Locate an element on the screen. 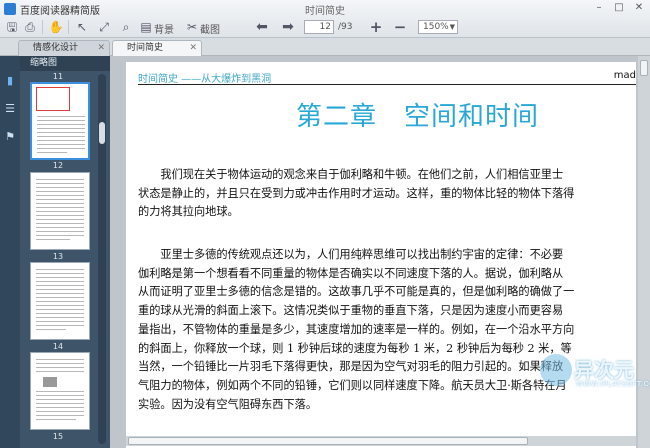  save-icon: 🖫 is located at coordinates (12, 27).